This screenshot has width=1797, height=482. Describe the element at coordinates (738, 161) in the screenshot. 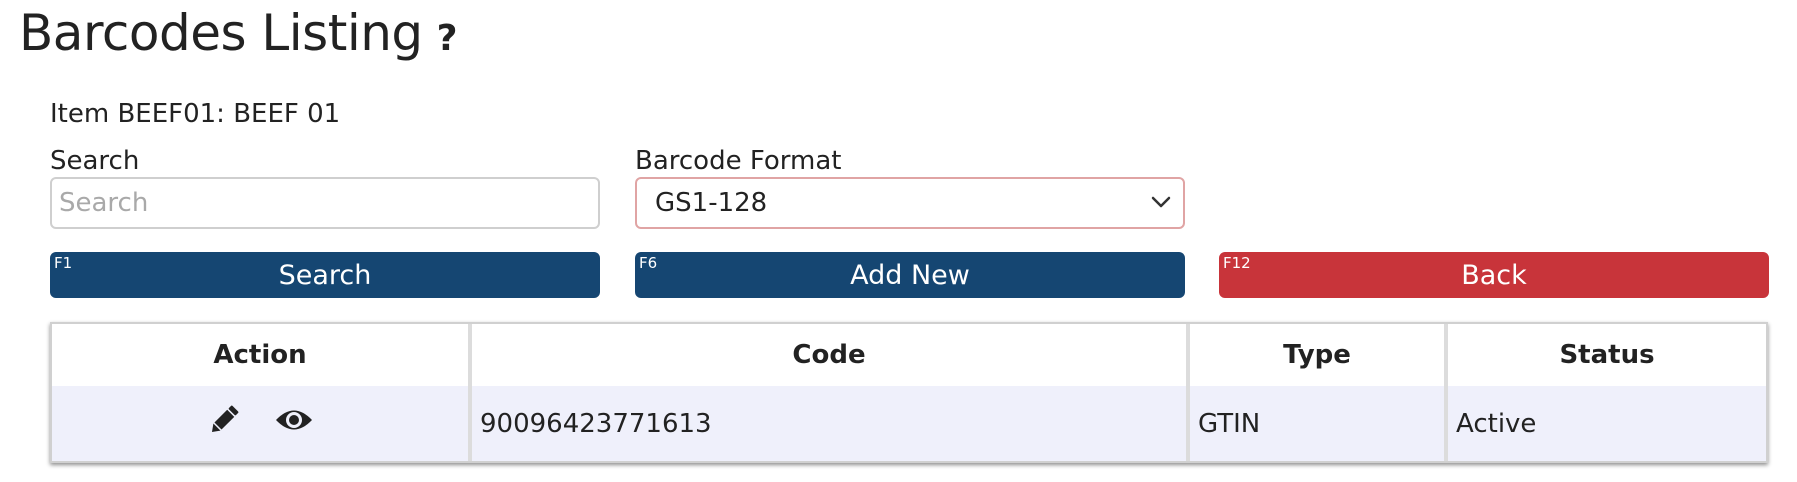

I see `barcode-format-label: Barcode Format` at that location.